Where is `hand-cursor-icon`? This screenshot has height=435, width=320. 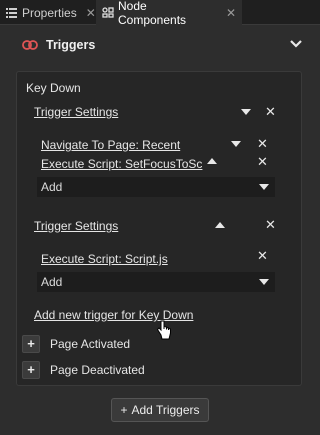 hand-cursor-icon is located at coordinates (164, 330).